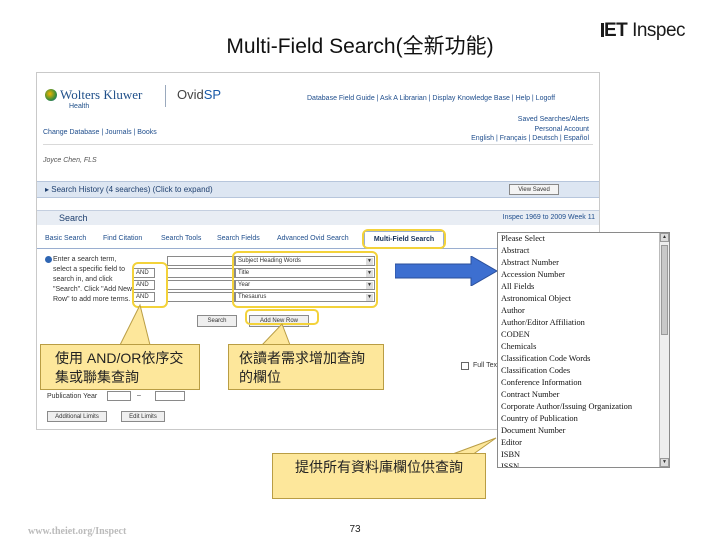 The width and height of the screenshot is (720, 540). I want to click on callout-operators: 使用 AND/OR依序交集或聯集查詢, so click(120, 367).